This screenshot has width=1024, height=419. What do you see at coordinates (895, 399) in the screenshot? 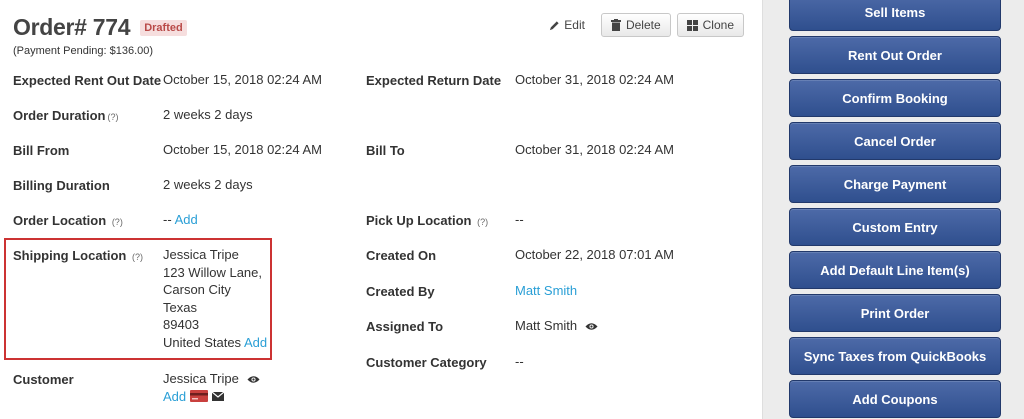
I see `add-coupons-button: Add Coupons` at bounding box center [895, 399].